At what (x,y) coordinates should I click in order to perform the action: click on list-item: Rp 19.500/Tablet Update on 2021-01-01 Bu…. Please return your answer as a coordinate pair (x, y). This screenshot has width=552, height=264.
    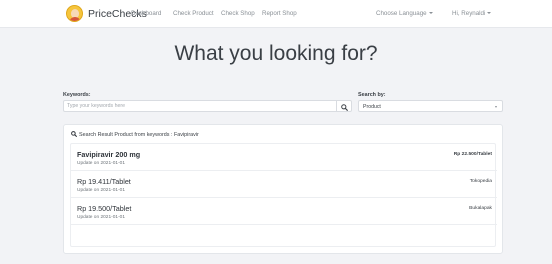
    Looking at the image, I should click on (284, 211).